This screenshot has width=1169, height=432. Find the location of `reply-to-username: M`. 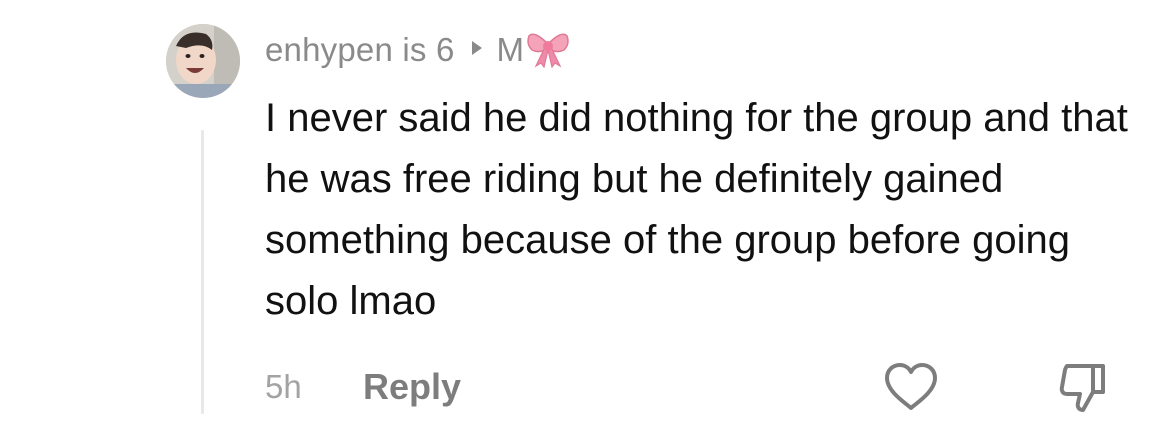

reply-to-username: M is located at coordinates (511, 50).